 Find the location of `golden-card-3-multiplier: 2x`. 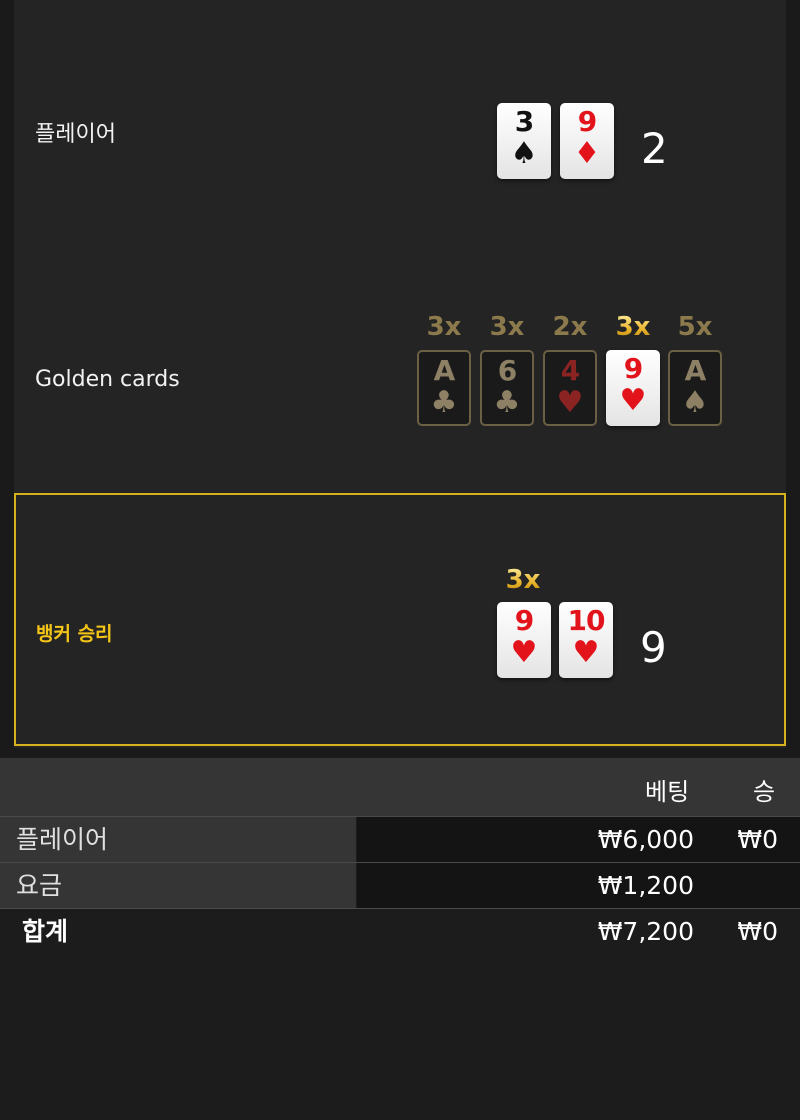

golden-card-3-multiplier: 2x is located at coordinates (570, 327).